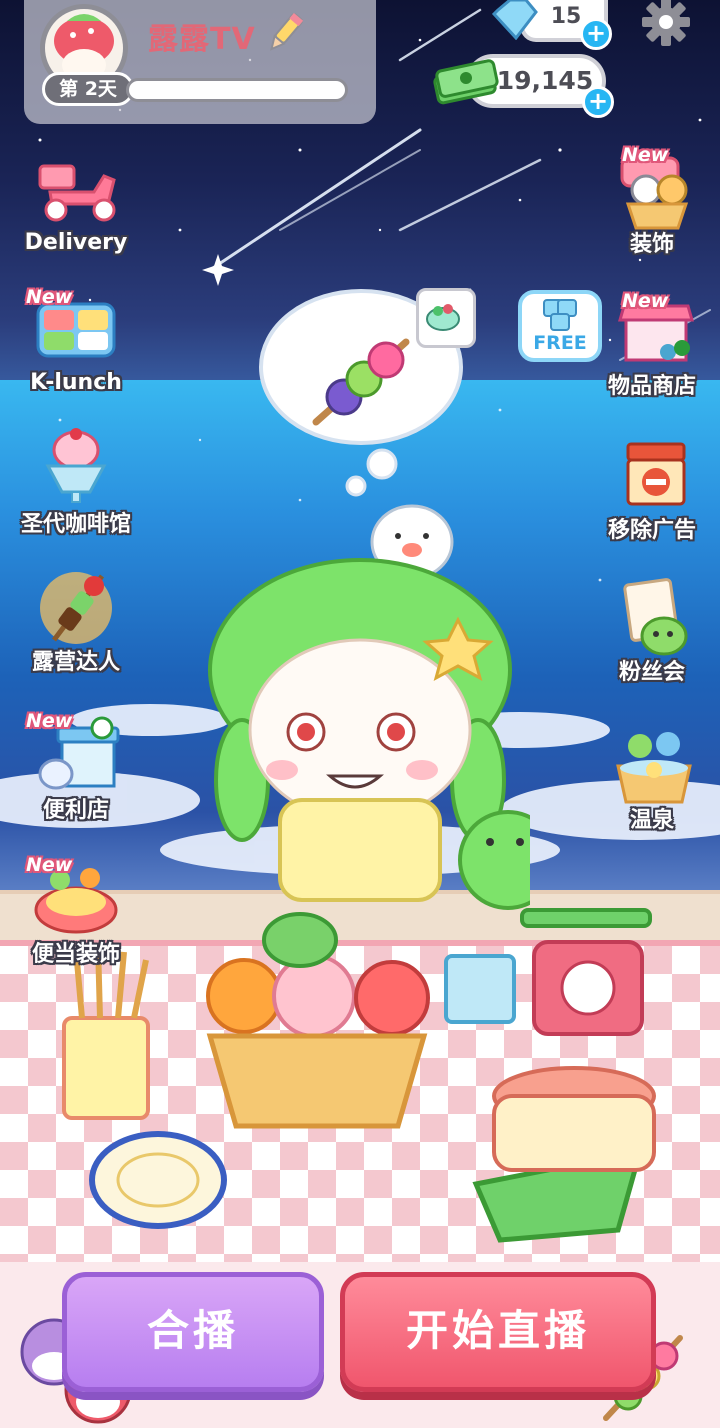  I want to click on streamer-character, so click(360, 700).